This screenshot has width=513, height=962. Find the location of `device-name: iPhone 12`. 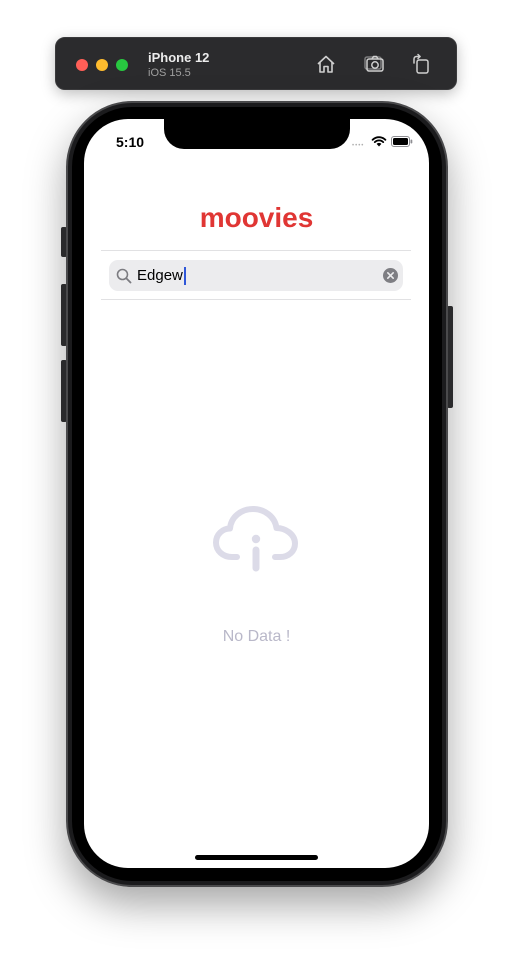

device-name: iPhone 12 is located at coordinates (179, 57).